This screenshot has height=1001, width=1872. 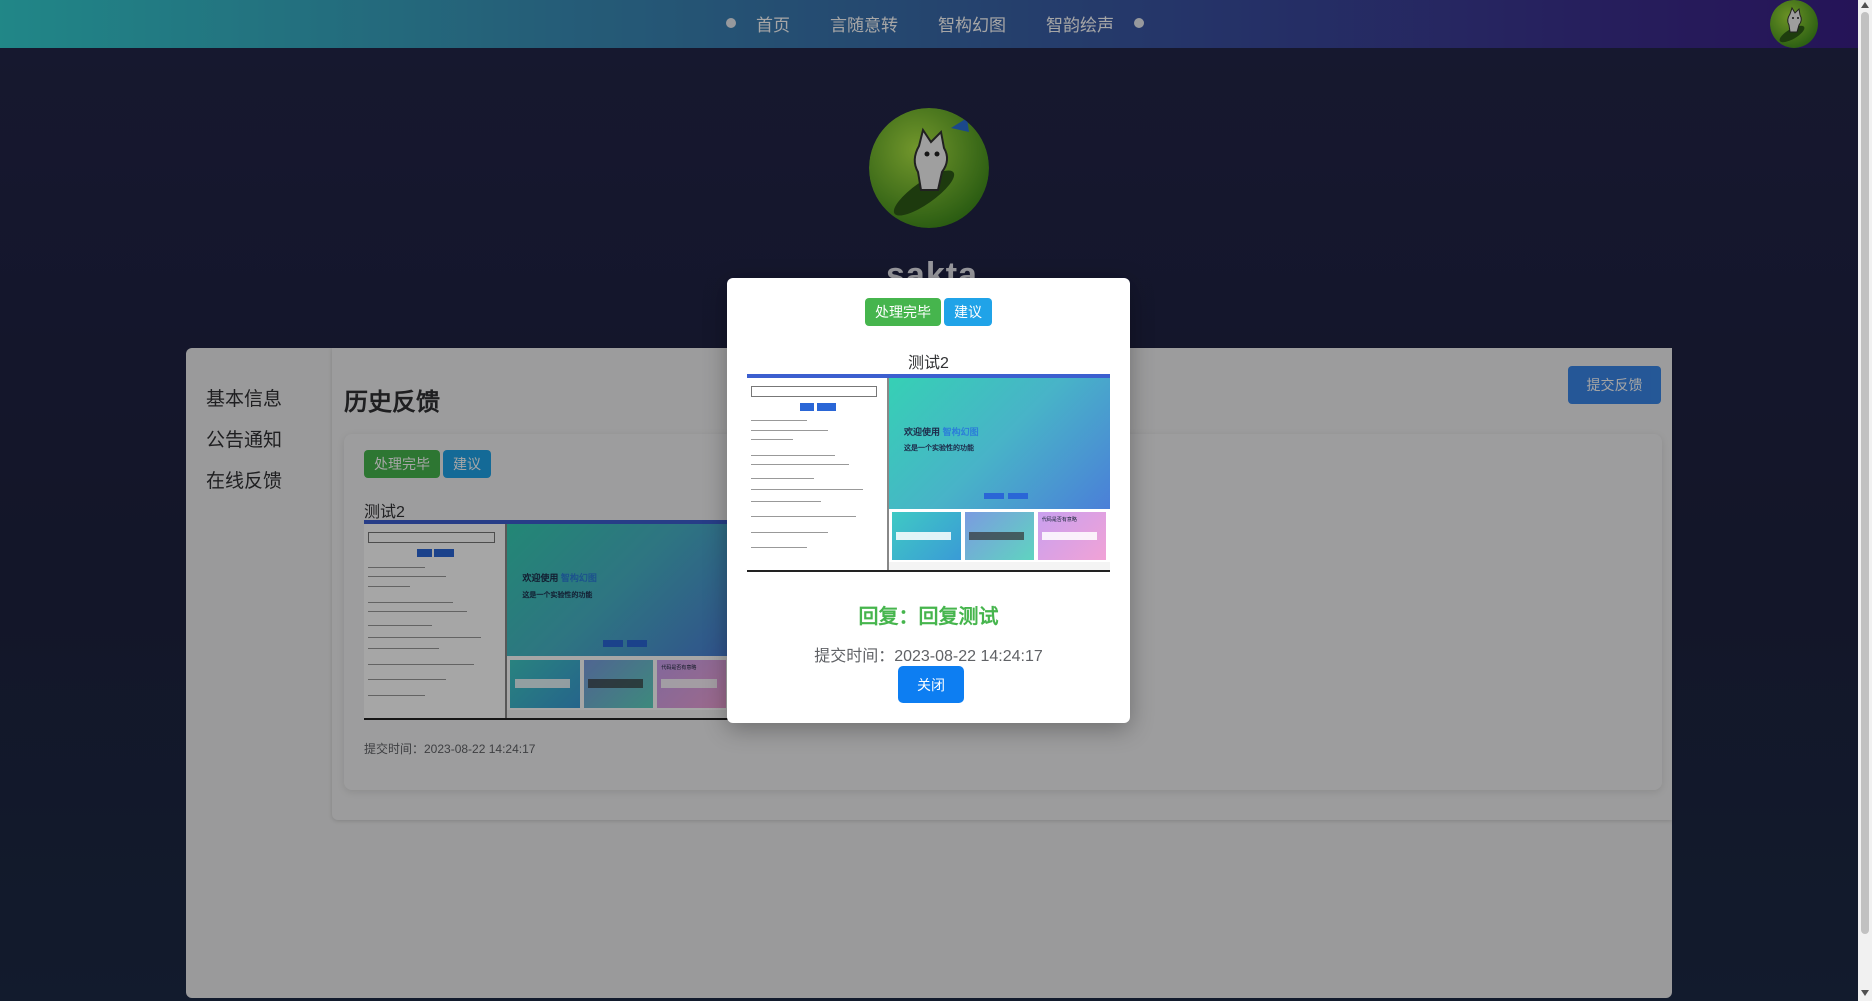 What do you see at coordinates (931, 684) in the screenshot?
I see `close-button: 关闭` at bounding box center [931, 684].